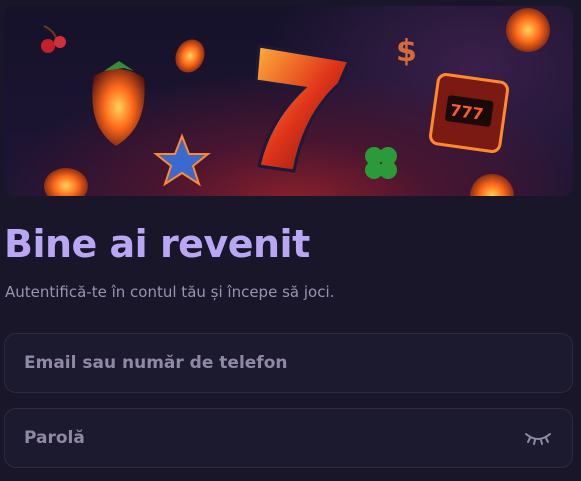 The height and width of the screenshot is (481, 581). I want to click on lucky-seven-icon, so click(303, 108).